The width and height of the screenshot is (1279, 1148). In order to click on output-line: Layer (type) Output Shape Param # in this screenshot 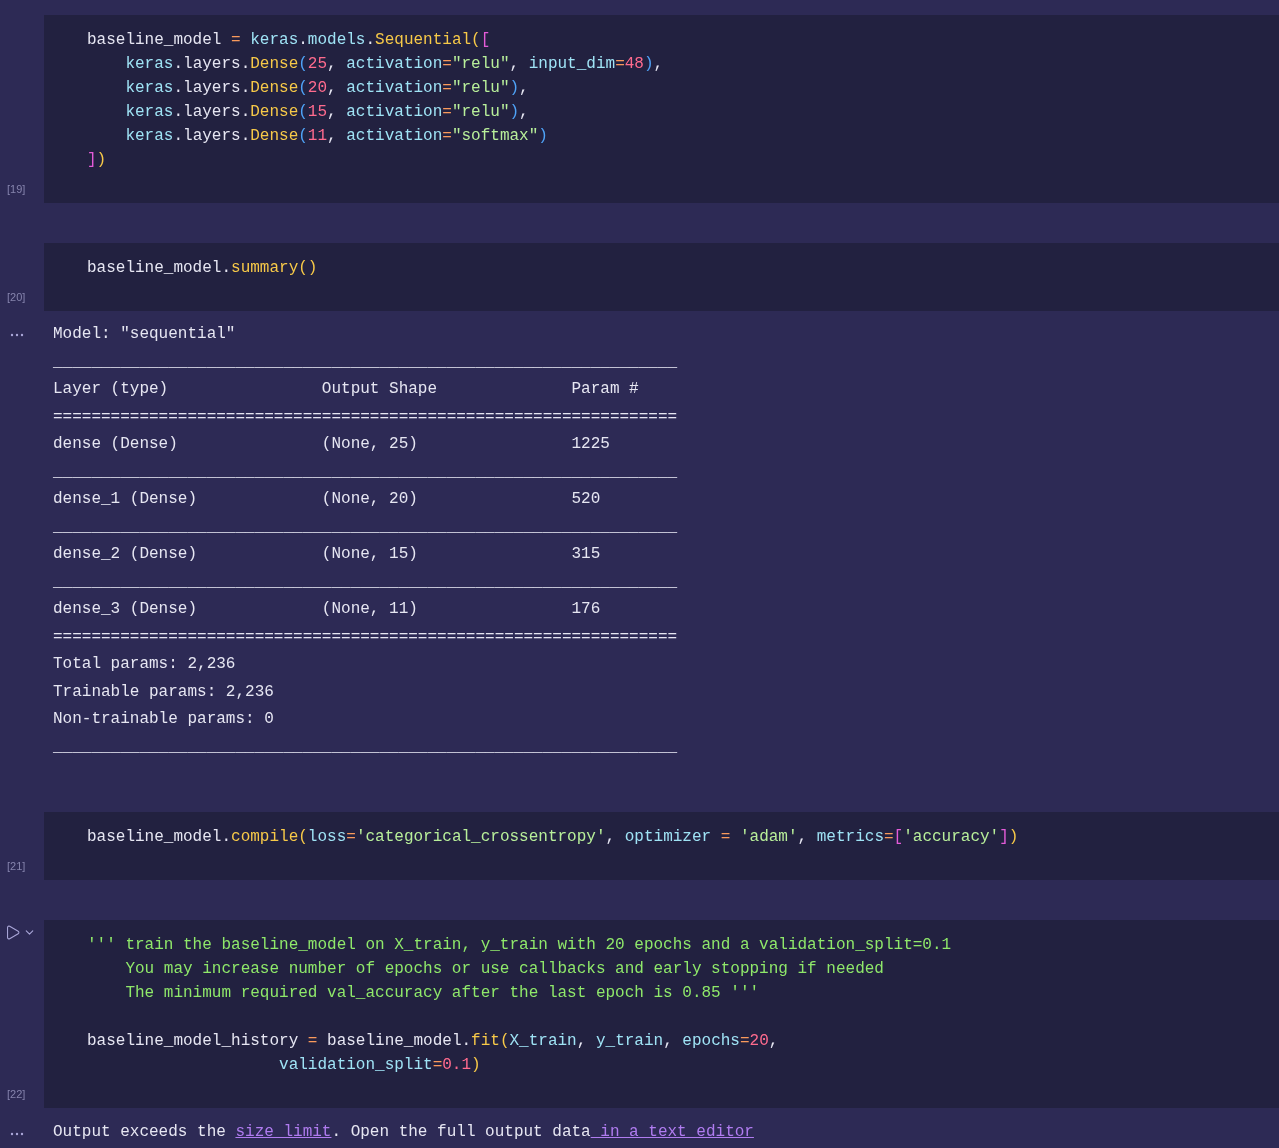, I will do `click(346, 389)`.